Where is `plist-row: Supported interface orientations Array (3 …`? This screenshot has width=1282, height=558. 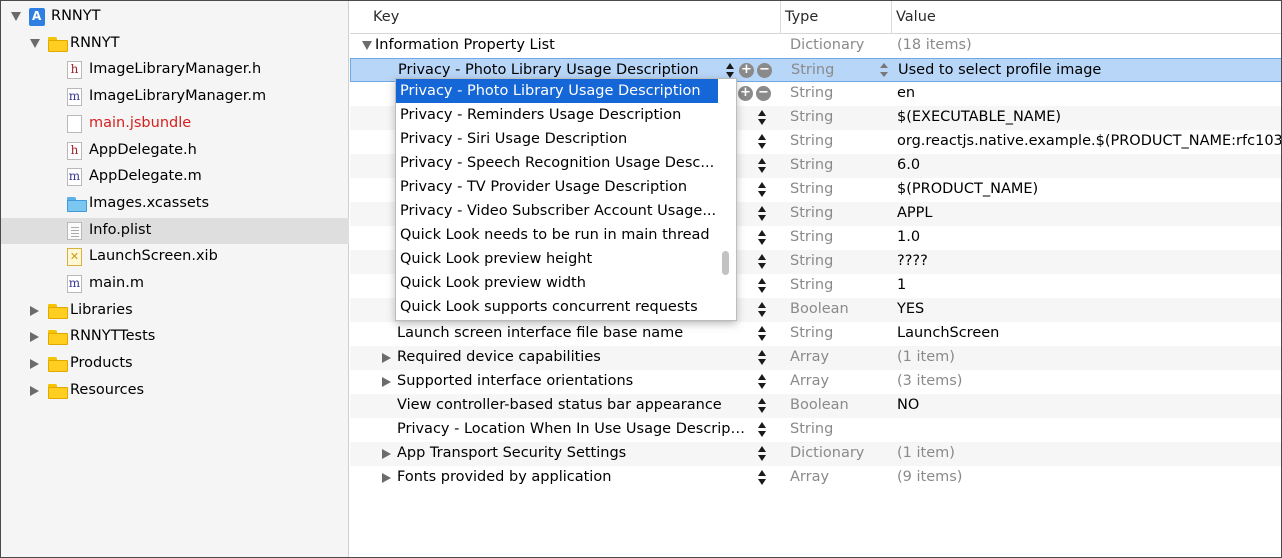 plist-row: Supported interface orientations Array (3 … is located at coordinates (815, 382).